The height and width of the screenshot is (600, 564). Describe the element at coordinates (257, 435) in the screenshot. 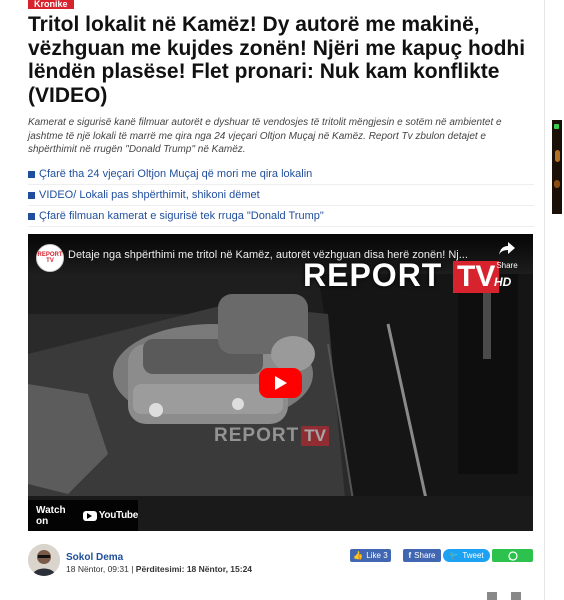

I see `center-watermark-report: REPORT` at that location.